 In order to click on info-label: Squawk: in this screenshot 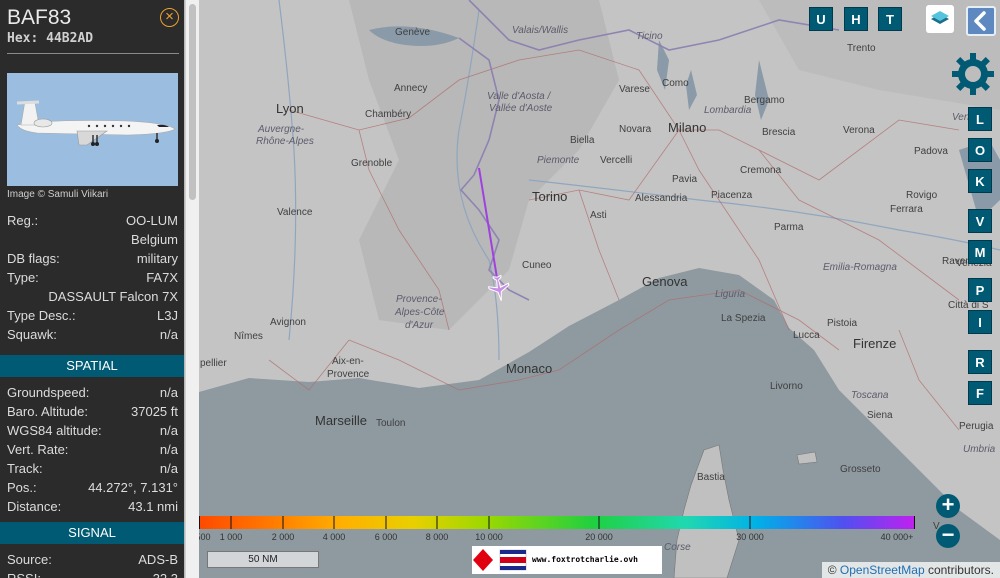, I will do `click(32, 334)`.